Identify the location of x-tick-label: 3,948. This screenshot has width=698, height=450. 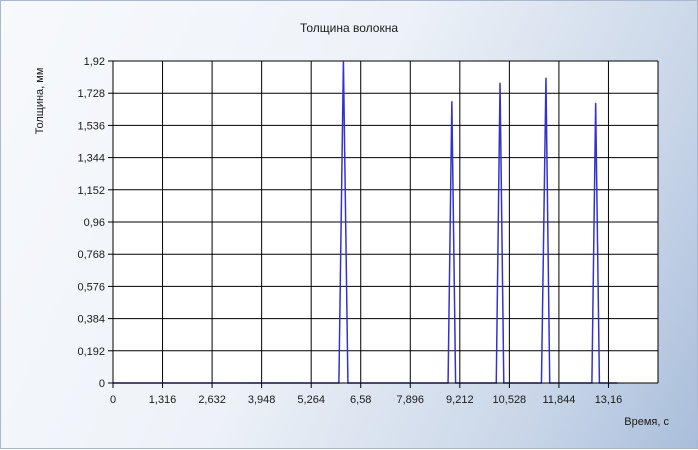
(262, 400).